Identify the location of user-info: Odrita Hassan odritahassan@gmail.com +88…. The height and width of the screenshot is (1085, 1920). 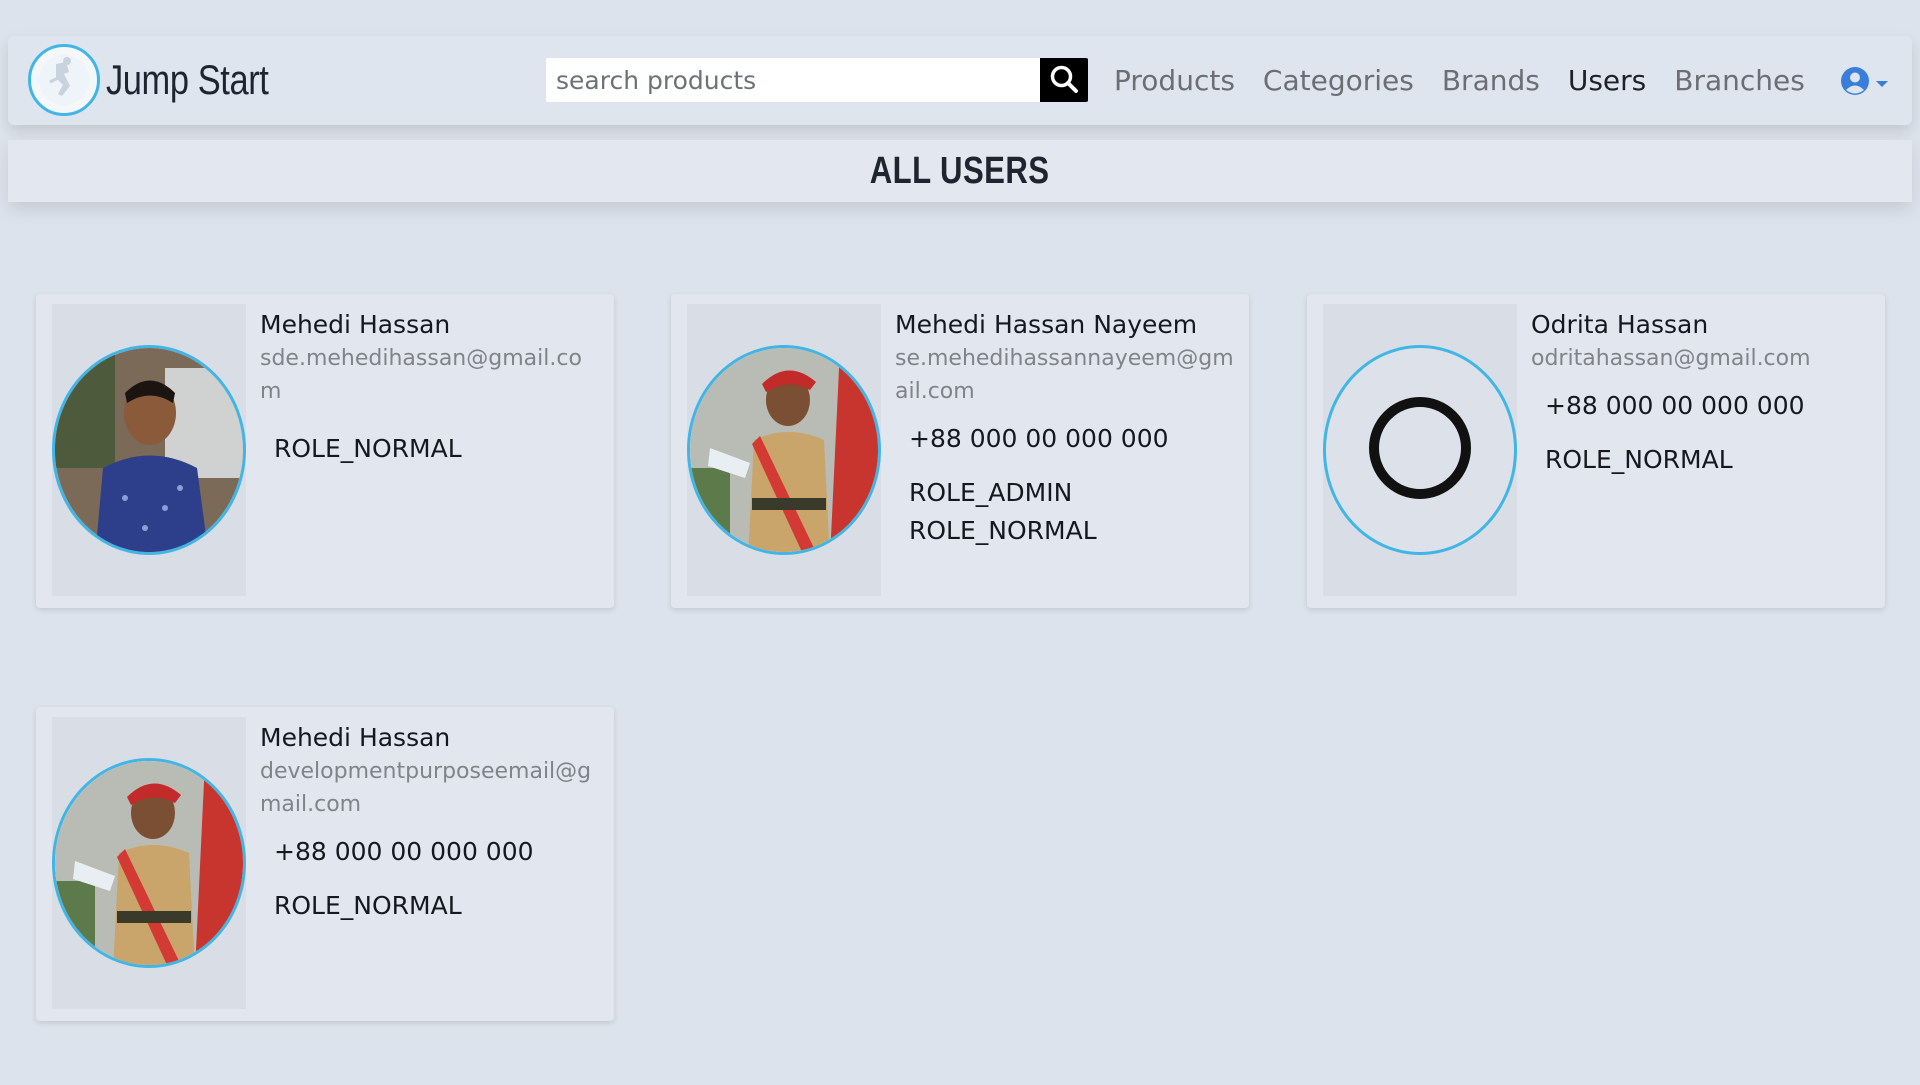
(1702, 393).